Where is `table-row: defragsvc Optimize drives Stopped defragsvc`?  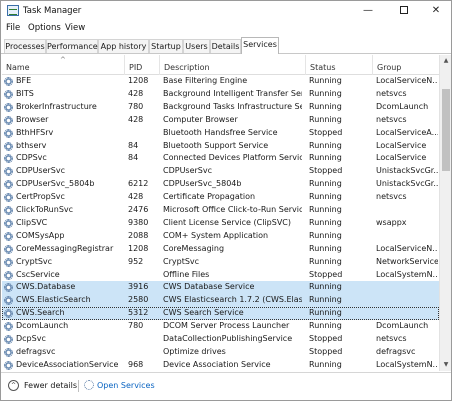 table-row: defragsvc Optimize drives Stopped defragsvc is located at coordinates (220, 352).